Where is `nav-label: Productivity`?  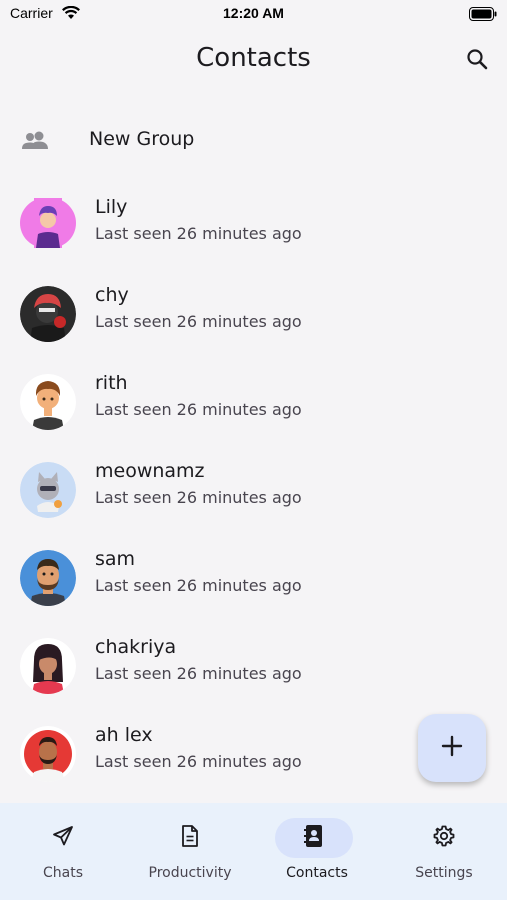
nav-label: Productivity is located at coordinates (190, 873).